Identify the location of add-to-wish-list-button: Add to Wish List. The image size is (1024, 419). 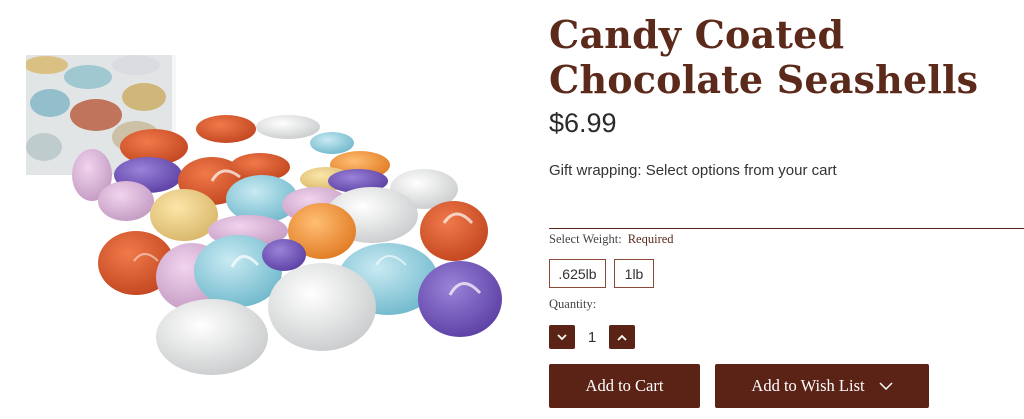
(822, 386).